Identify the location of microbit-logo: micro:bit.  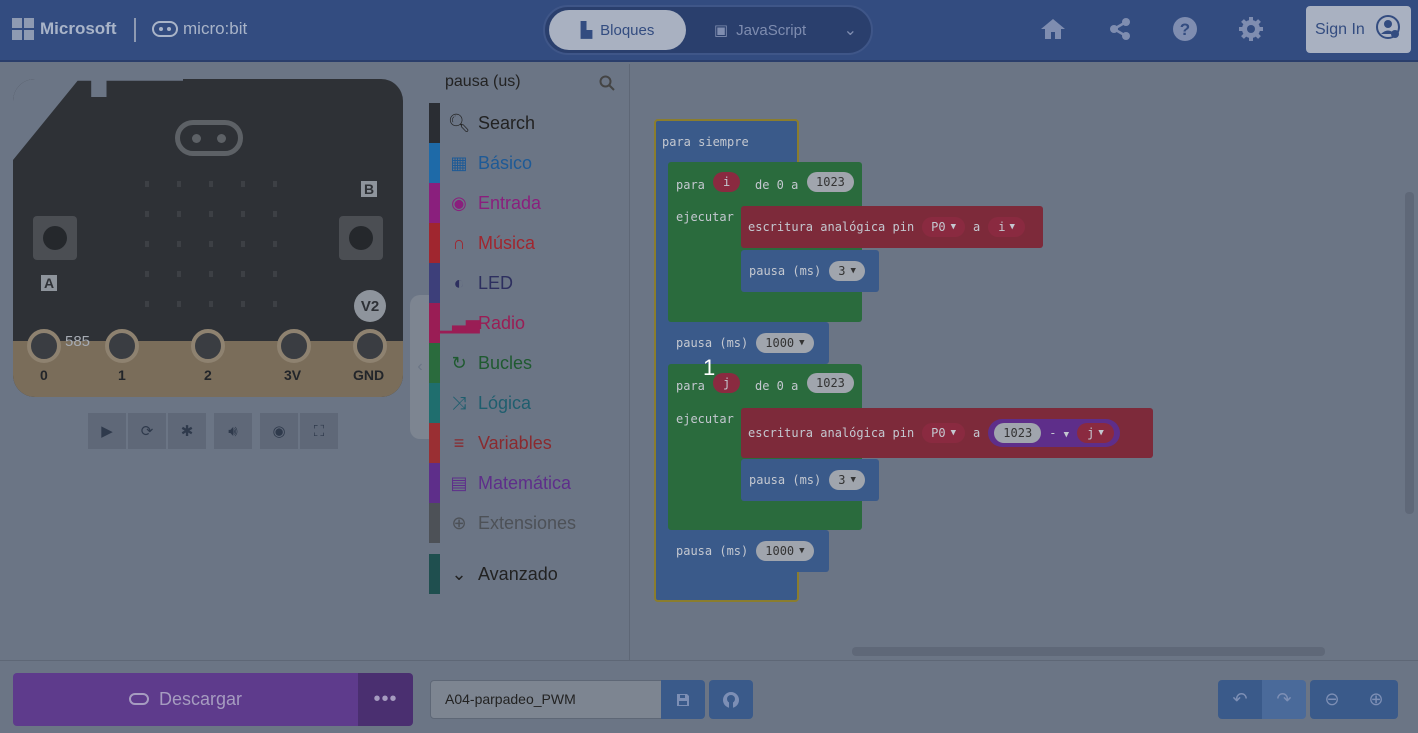
(199, 29).